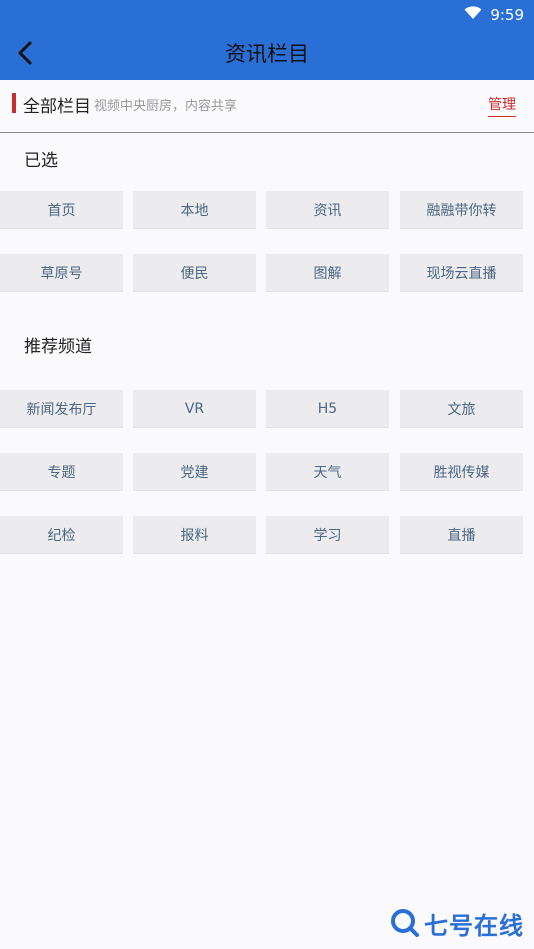 The width and height of the screenshot is (534, 949). Describe the element at coordinates (194, 209) in the screenshot. I see `selected-channel-chip: 本地` at that location.